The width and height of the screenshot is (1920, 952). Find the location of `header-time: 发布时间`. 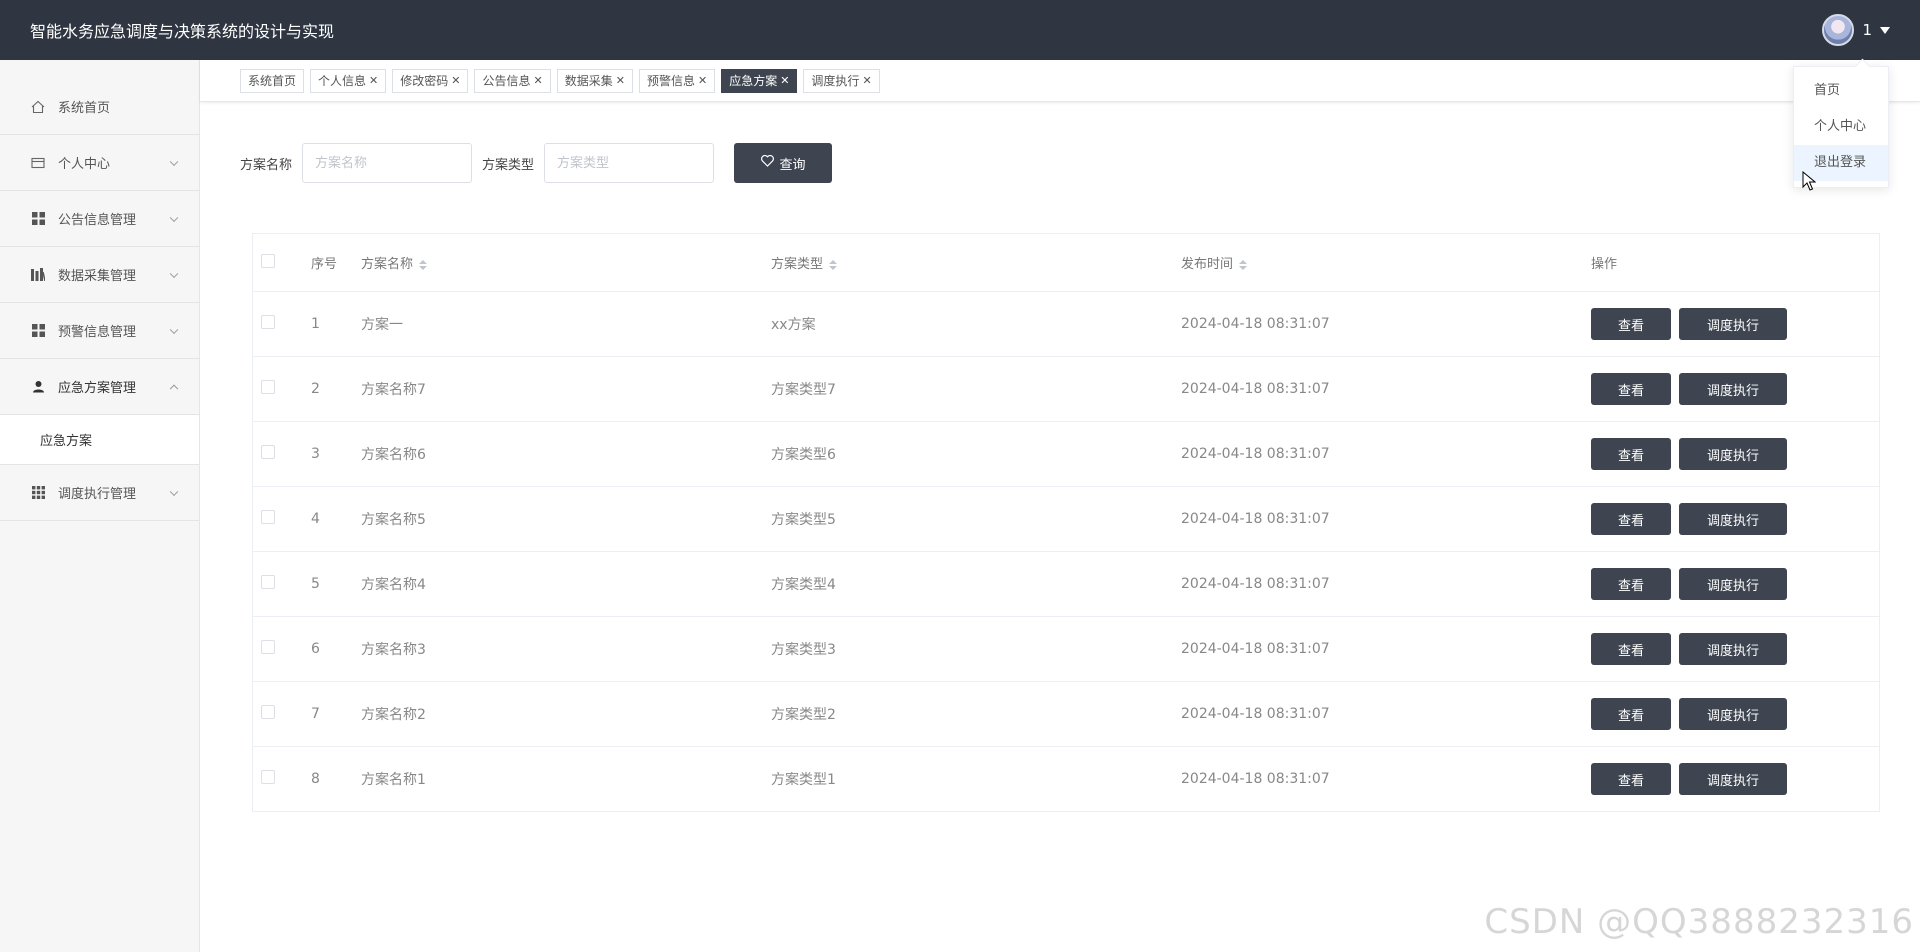

header-time: 发布时间 is located at coordinates (1386, 262).